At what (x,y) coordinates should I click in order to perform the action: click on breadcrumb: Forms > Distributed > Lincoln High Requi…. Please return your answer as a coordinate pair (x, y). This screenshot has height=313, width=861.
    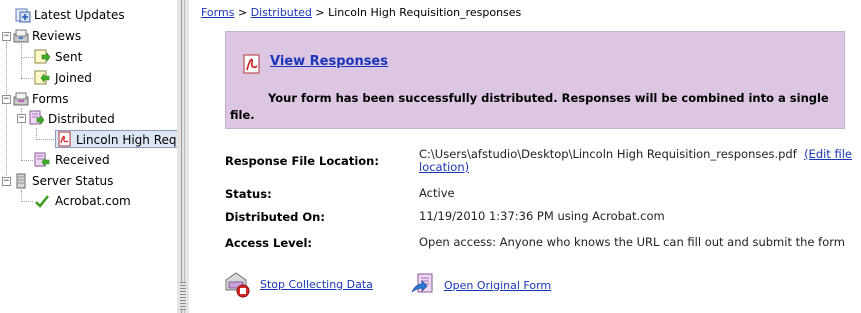
    Looking at the image, I should click on (361, 12).